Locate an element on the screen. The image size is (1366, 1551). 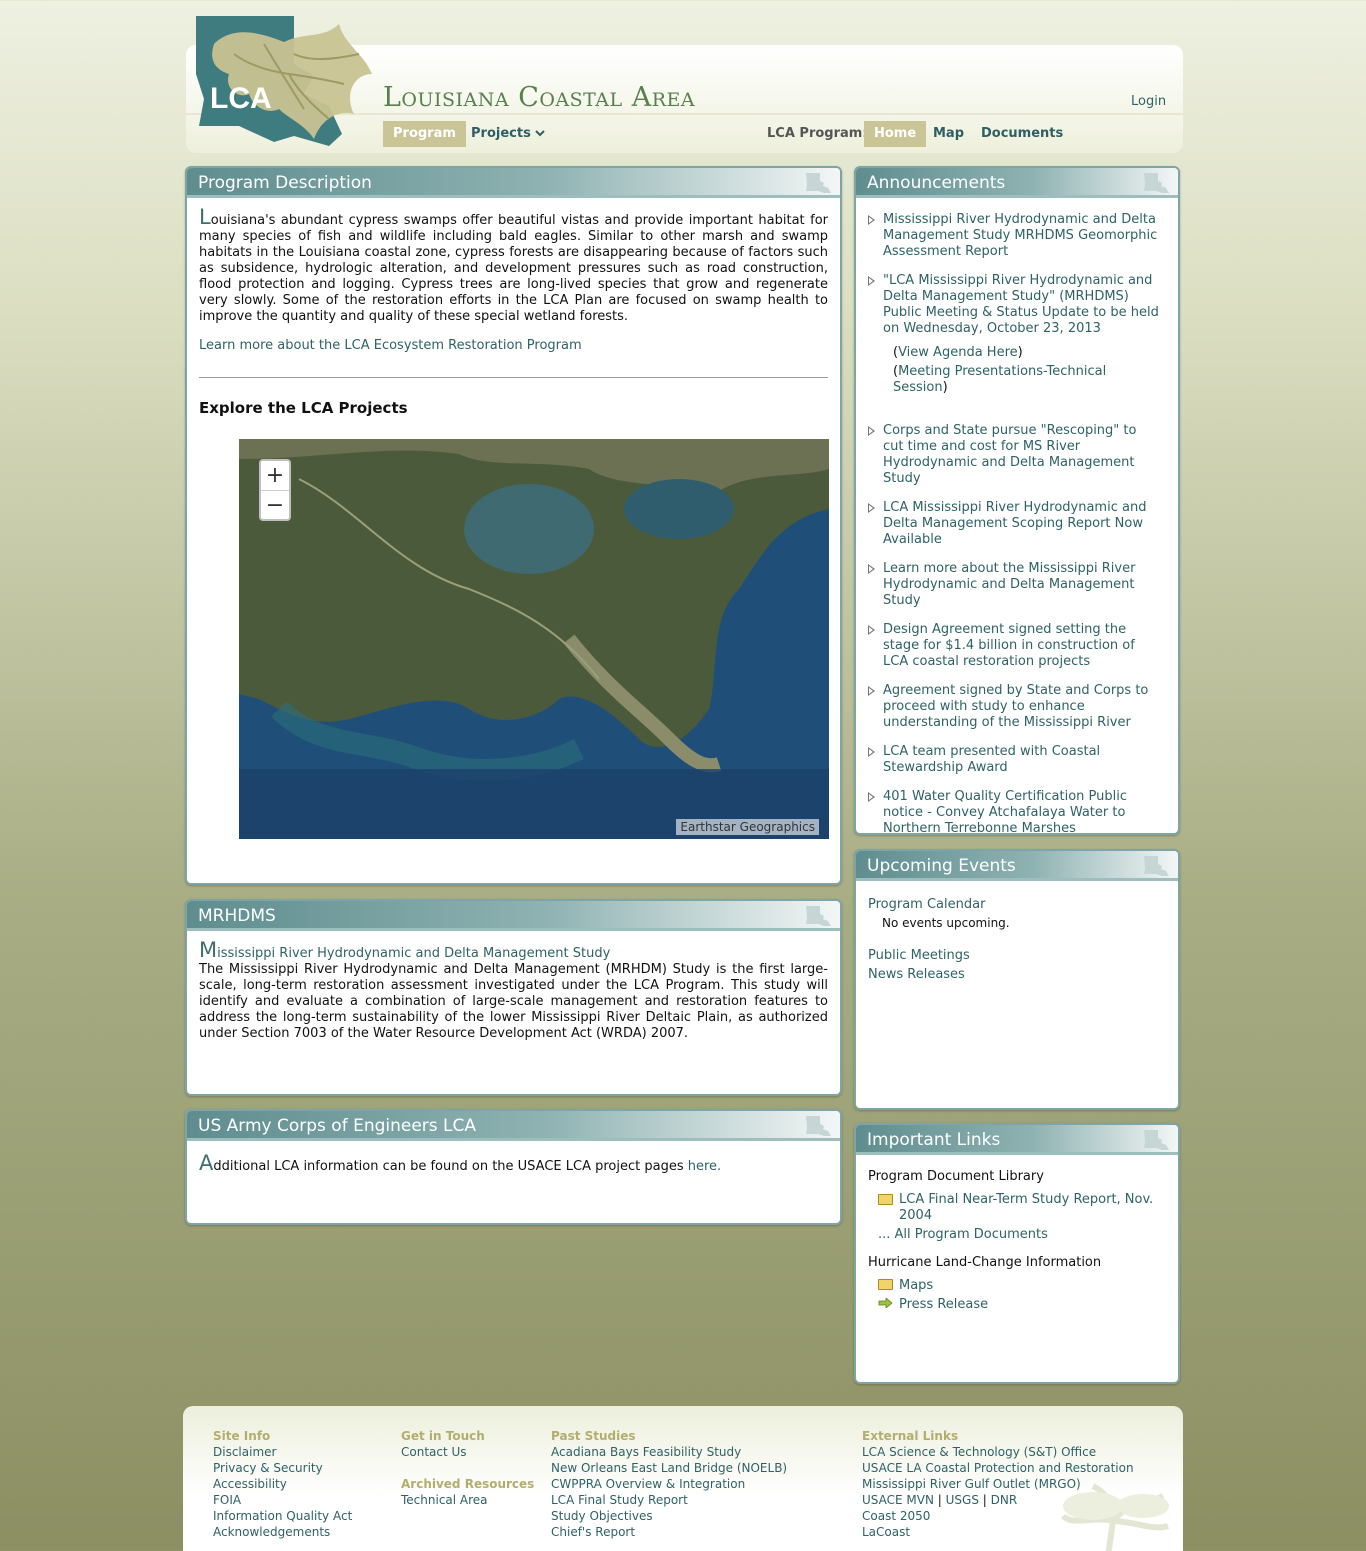
footer-link: Chief's Report is located at coordinates (669, 1532).